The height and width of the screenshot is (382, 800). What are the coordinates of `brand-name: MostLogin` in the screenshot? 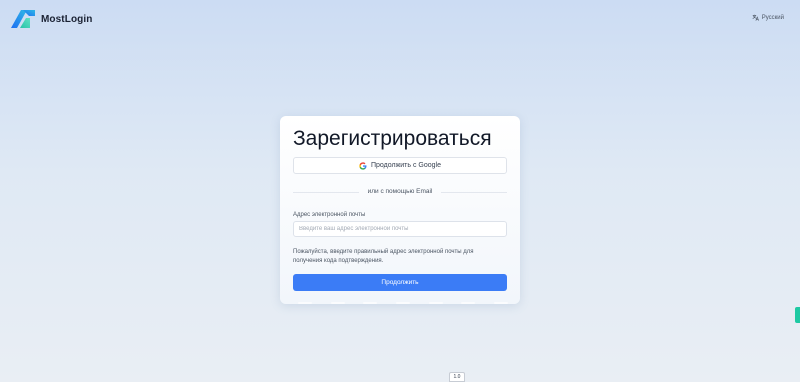 It's located at (67, 19).